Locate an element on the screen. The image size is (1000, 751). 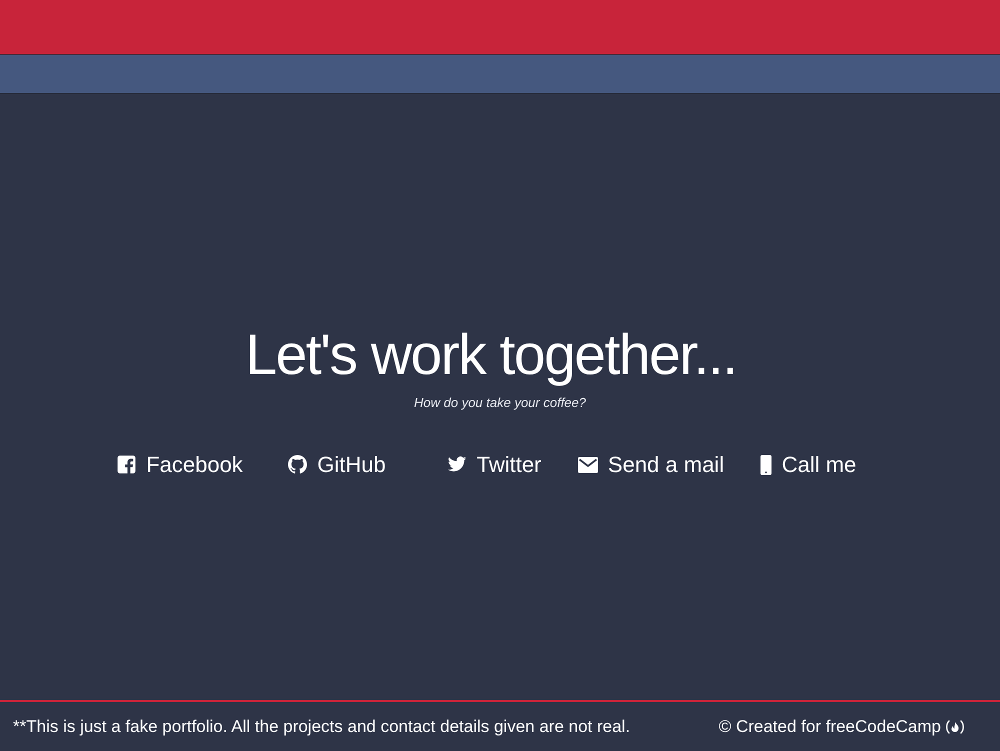
credit-text: © Created for freeCodeCamp is located at coordinates (829, 727).